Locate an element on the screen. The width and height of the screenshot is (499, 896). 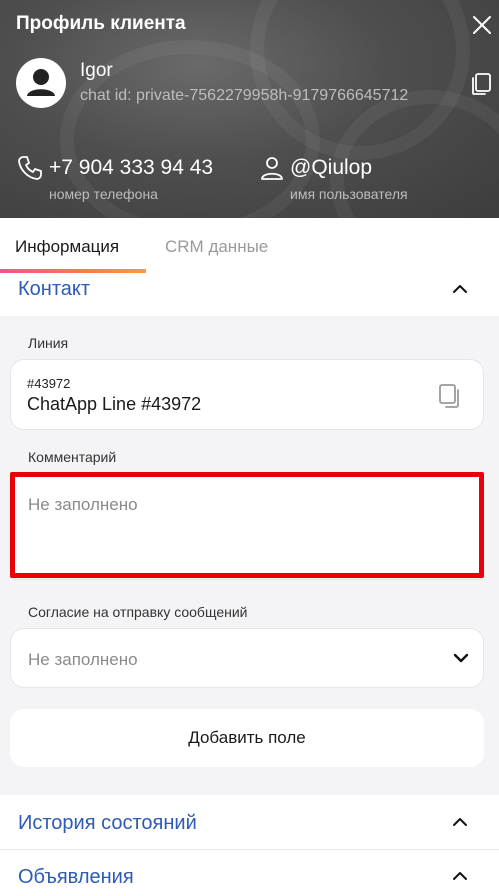
tab-information: Информация is located at coordinates (67, 247).